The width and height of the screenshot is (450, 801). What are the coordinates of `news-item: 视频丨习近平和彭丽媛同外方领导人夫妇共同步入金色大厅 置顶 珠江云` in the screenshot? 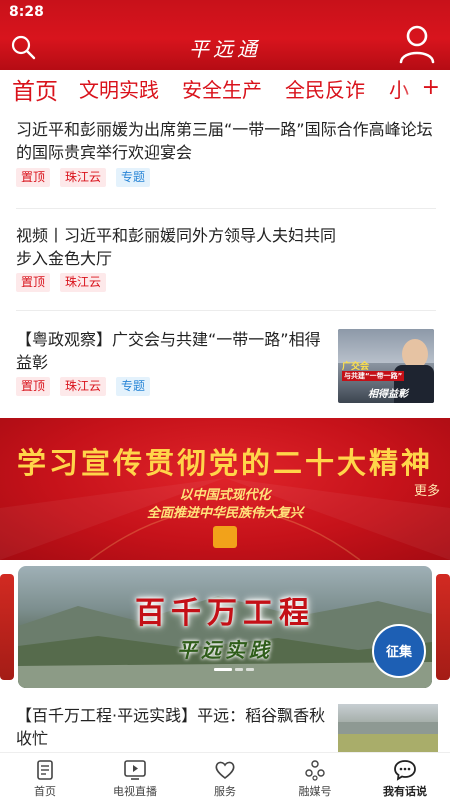 It's located at (225, 262).